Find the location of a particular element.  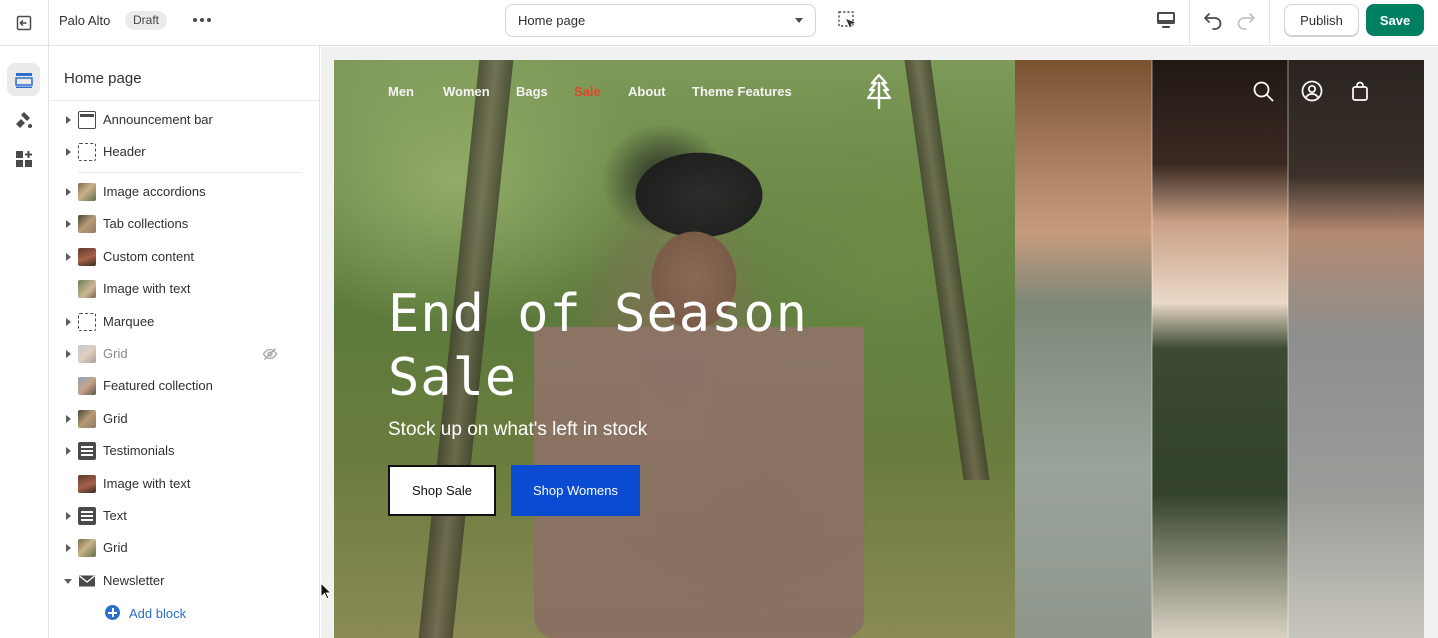

editor-rail is located at coordinates (24, 342).